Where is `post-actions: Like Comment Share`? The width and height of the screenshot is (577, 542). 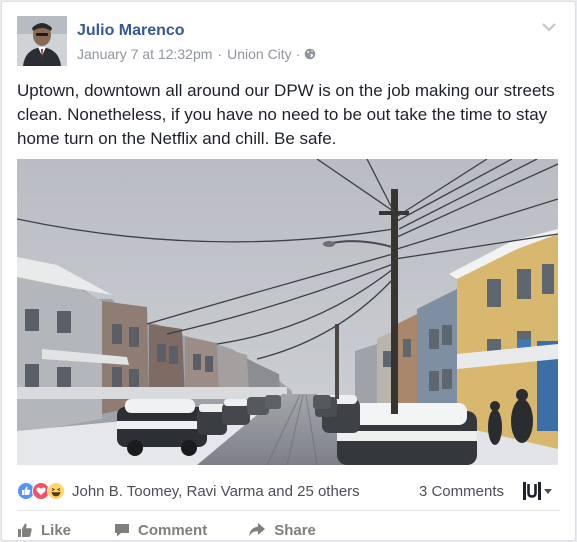
post-actions: Like Comment Share is located at coordinates (166, 530).